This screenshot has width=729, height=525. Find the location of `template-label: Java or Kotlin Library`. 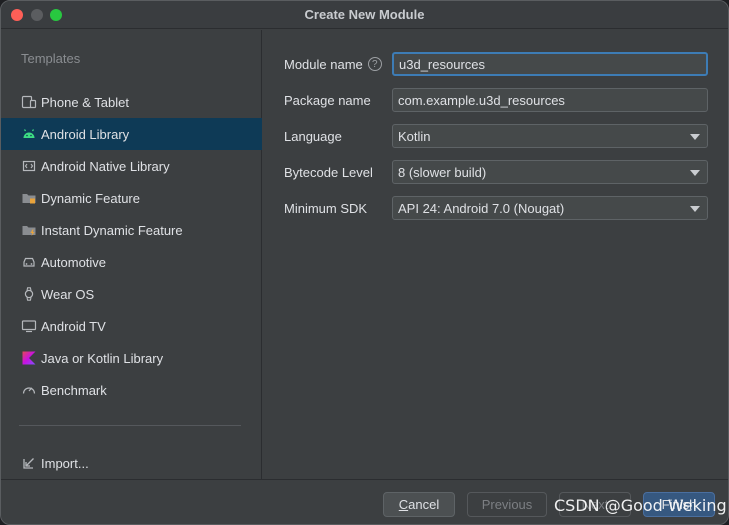

template-label: Java or Kotlin Library is located at coordinates (102, 358).